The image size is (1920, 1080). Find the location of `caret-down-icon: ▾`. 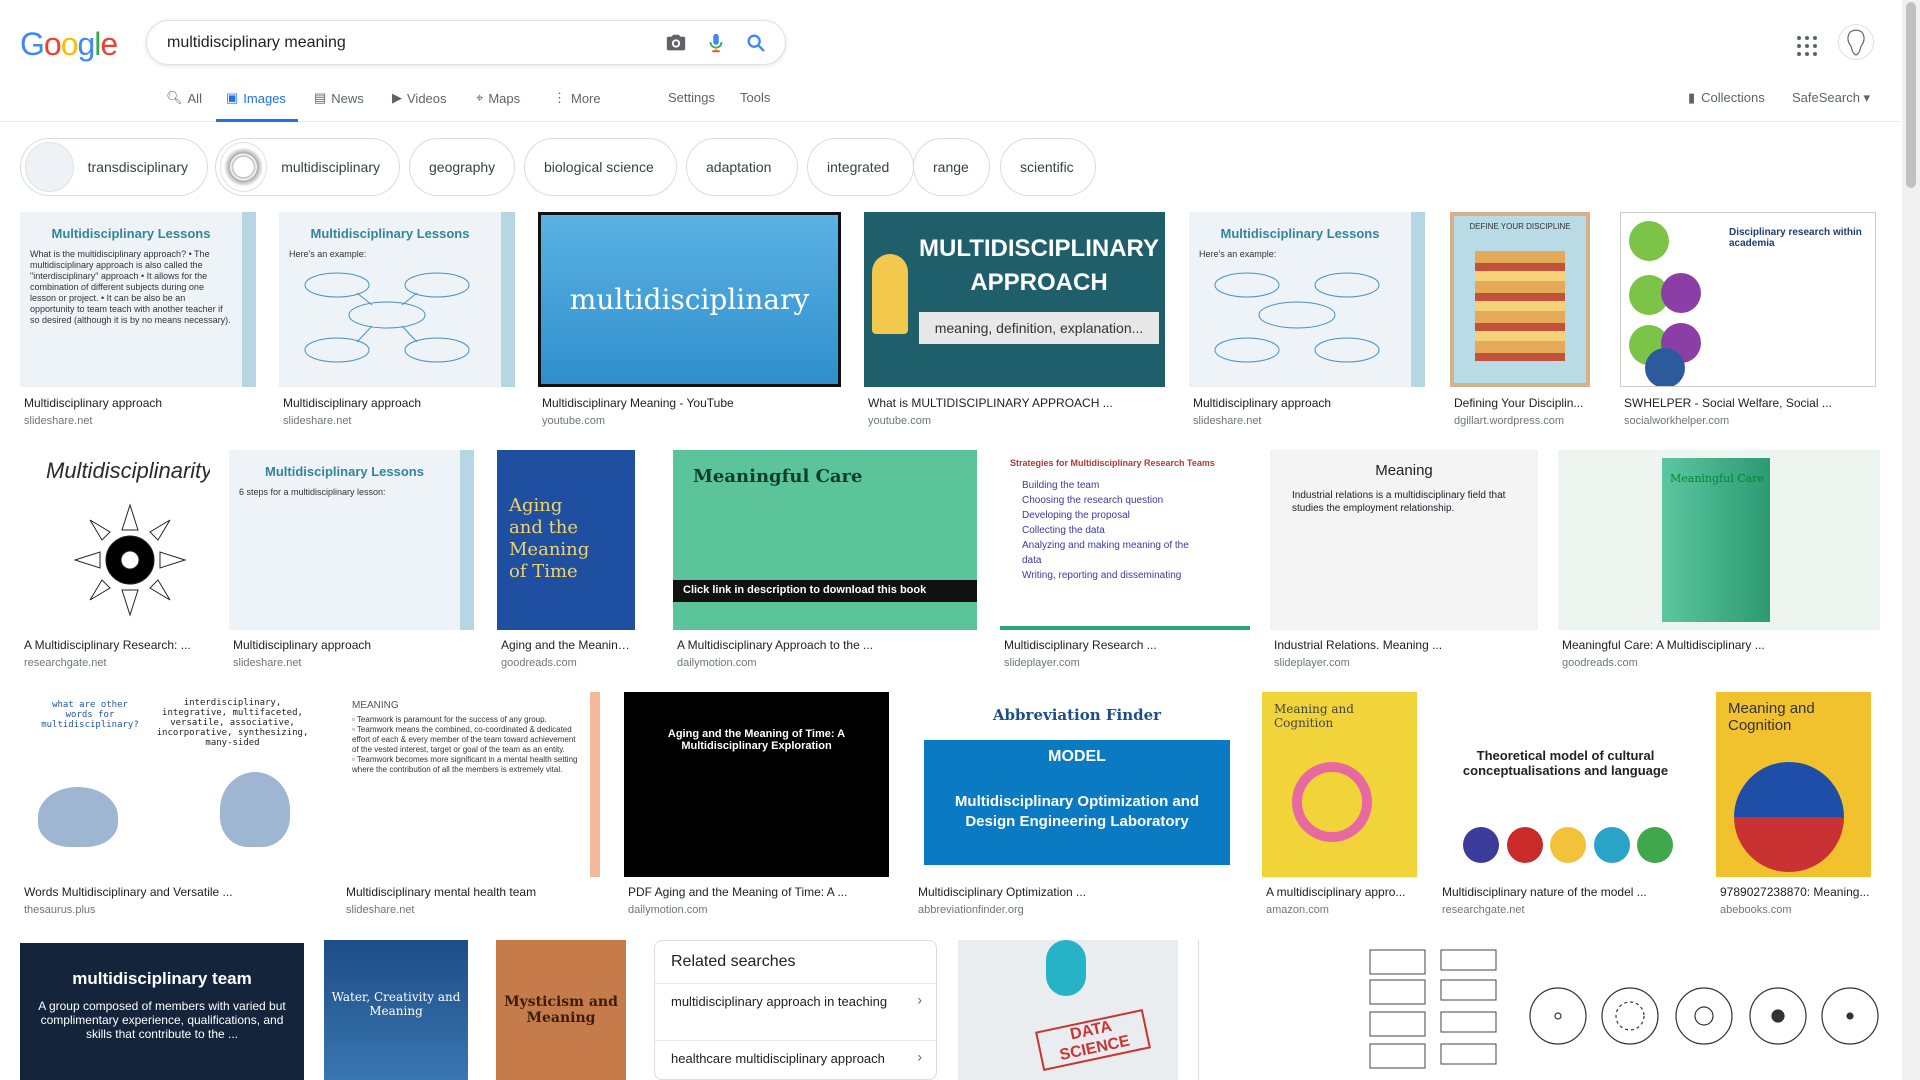

caret-down-icon: ▾ is located at coordinates (1865, 97).